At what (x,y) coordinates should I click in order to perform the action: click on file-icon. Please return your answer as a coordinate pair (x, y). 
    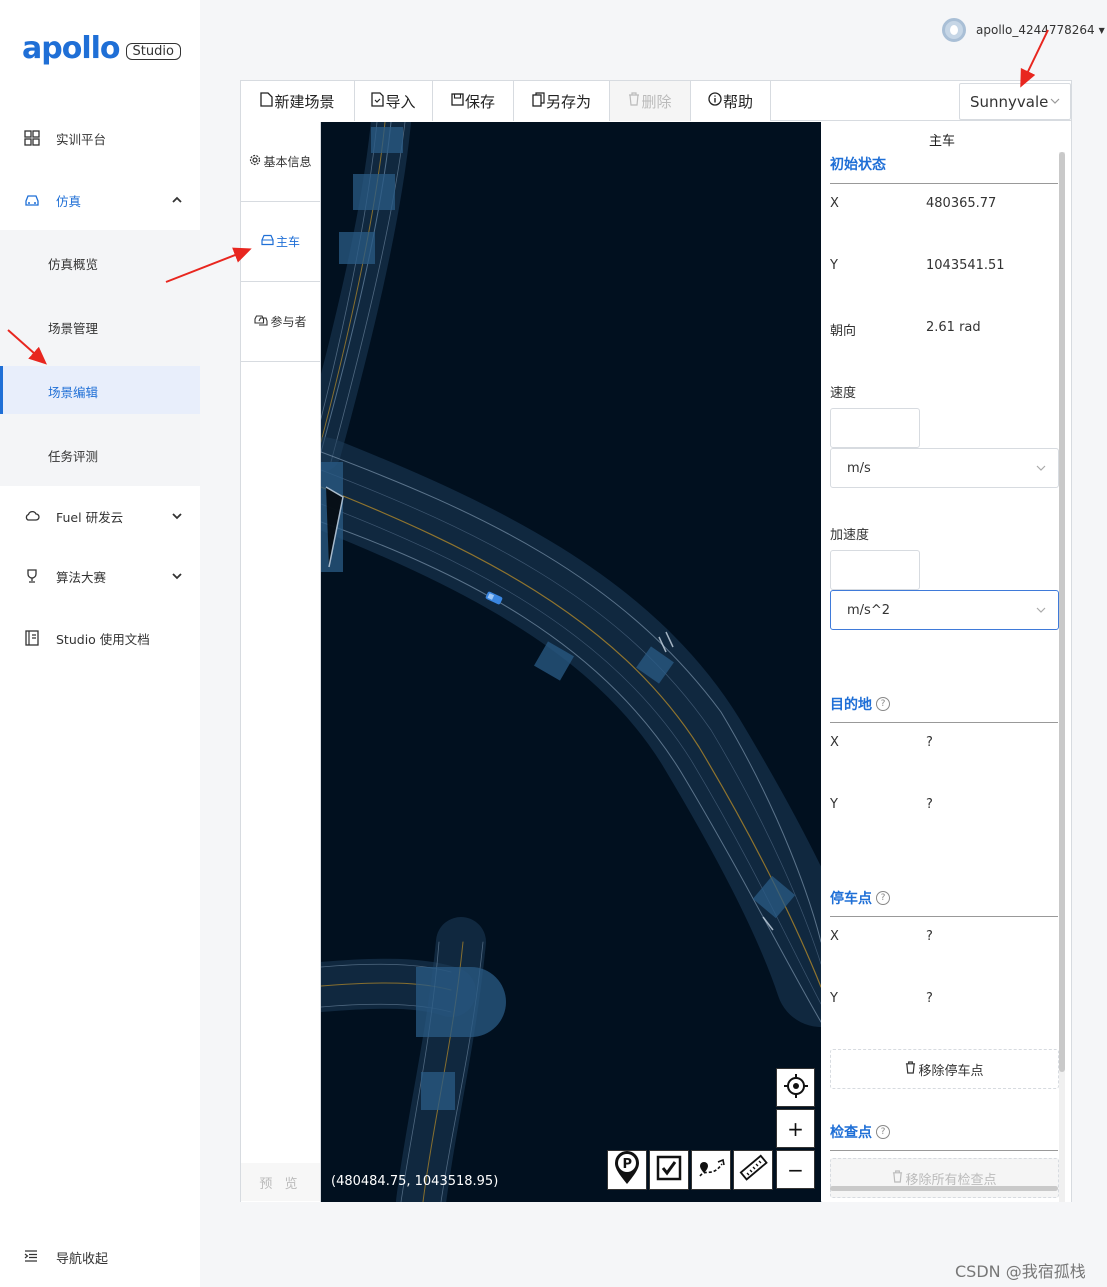
    Looking at the image, I should click on (267, 101).